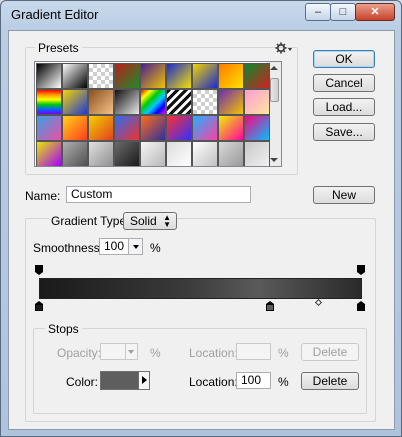 This screenshot has width=402, height=437. What do you see at coordinates (39, 270) in the screenshot?
I see `opacity-stop-left` at bounding box center [39, 270].